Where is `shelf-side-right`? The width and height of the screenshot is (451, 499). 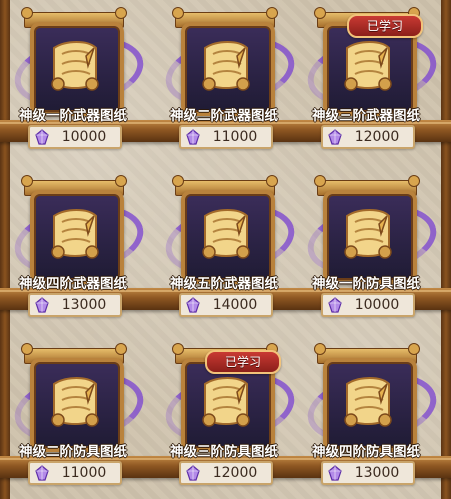
shelf-side-right is located at coordinates (446, 249).